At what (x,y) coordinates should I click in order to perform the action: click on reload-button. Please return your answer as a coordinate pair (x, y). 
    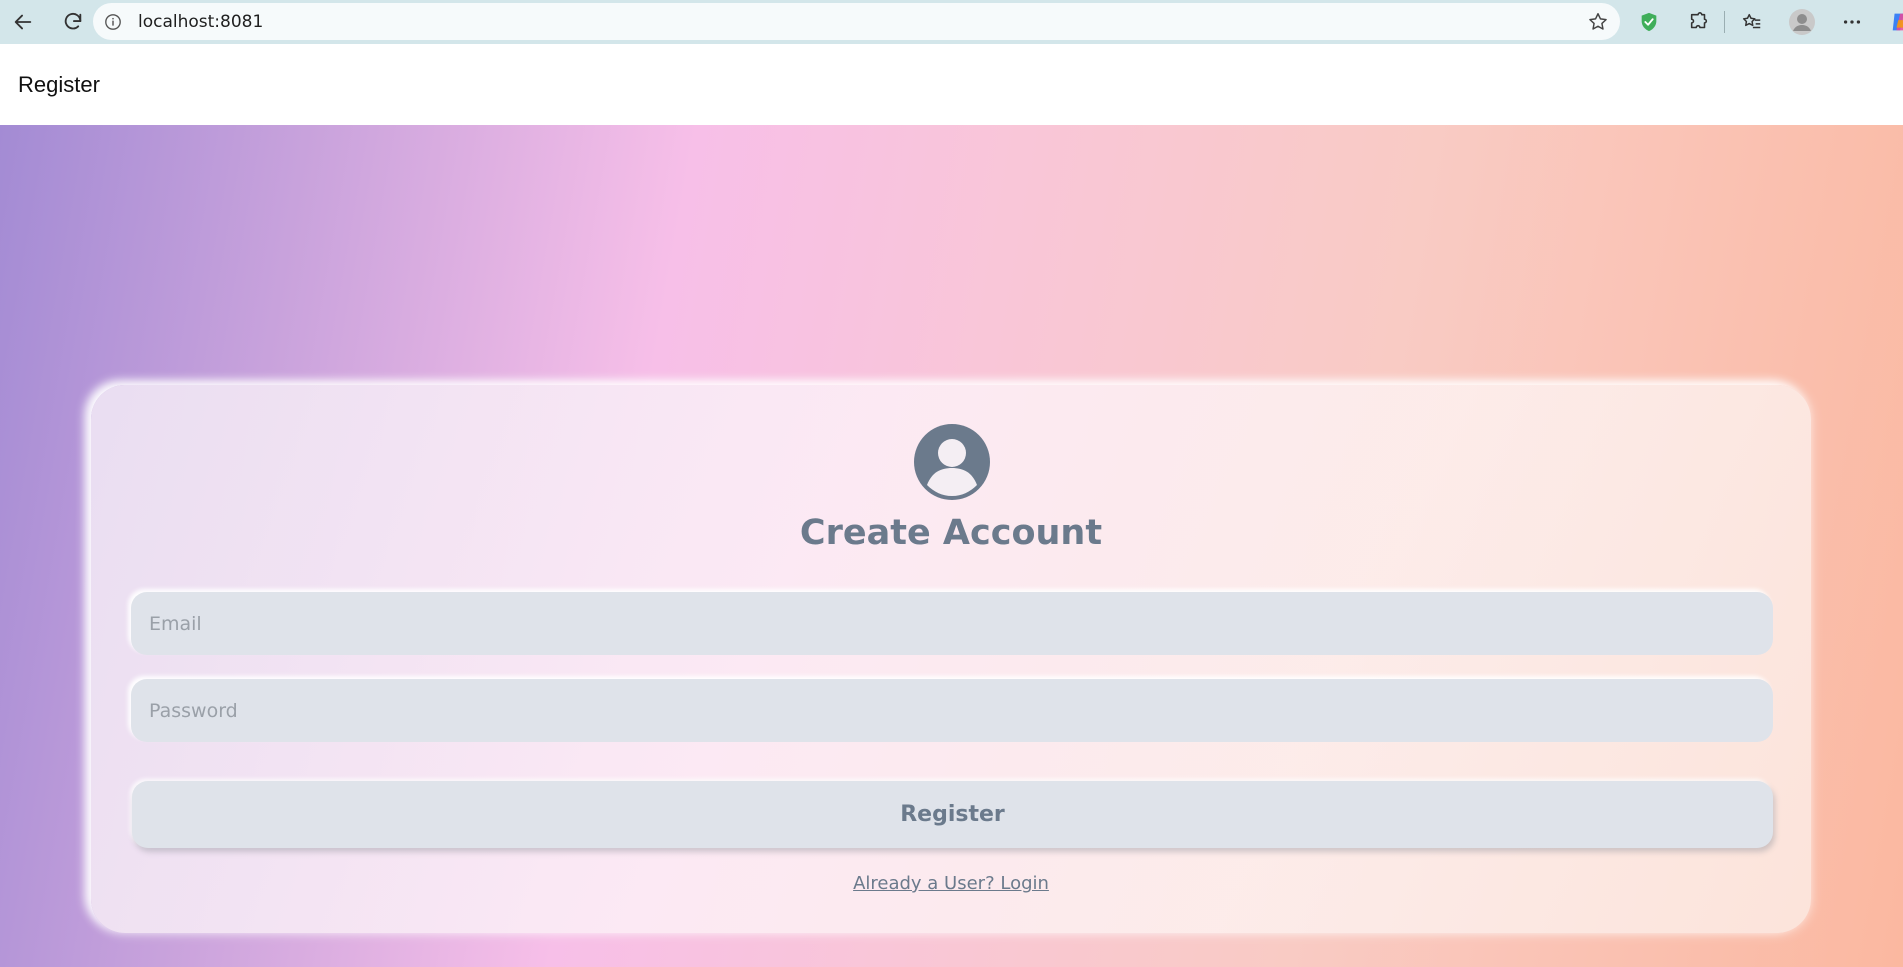
    Looking at the image, I should click on (73, 22).